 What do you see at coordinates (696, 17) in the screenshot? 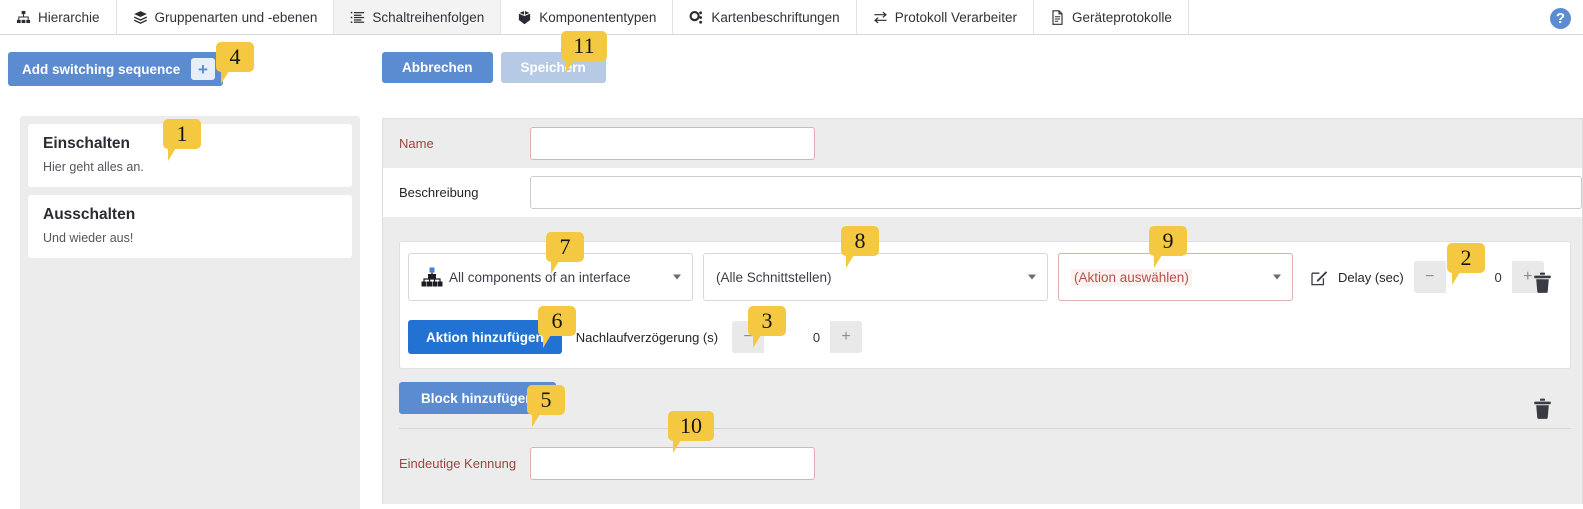
I see `gears-icon` at bounding box center [696, 17].